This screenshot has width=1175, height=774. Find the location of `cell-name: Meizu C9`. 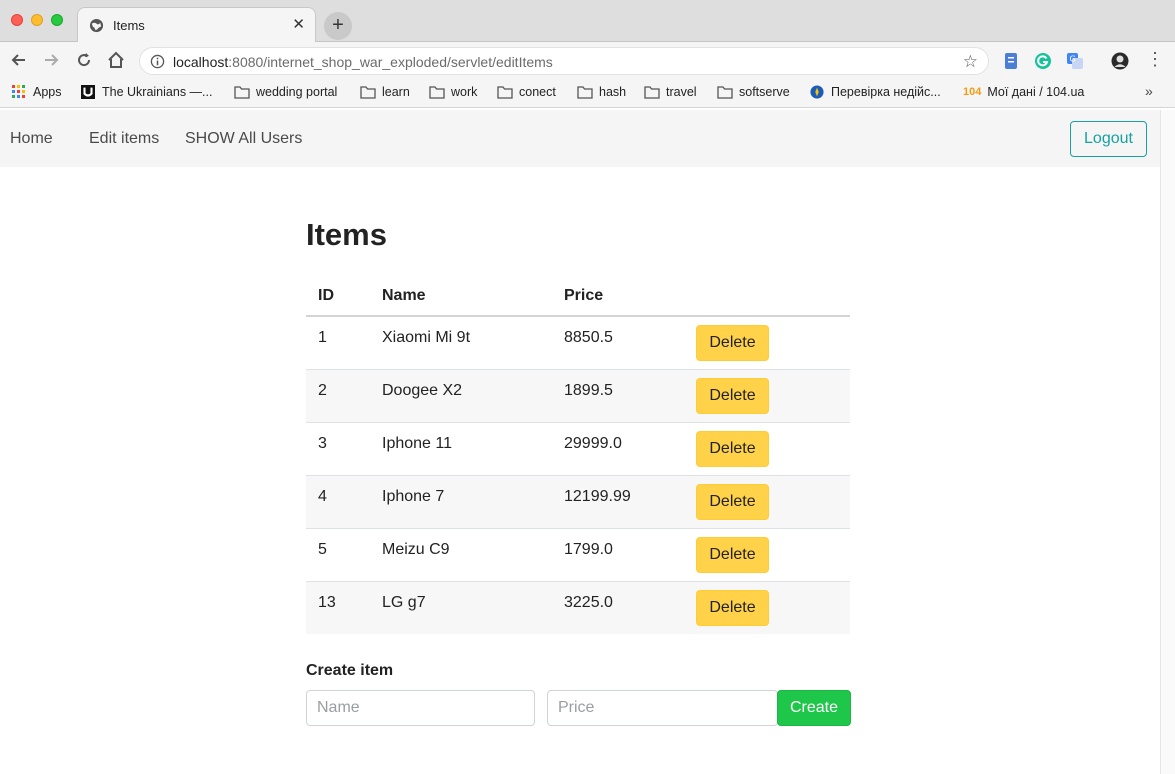

cell-name: Meizu C9 is located at coordinates (461, 554).